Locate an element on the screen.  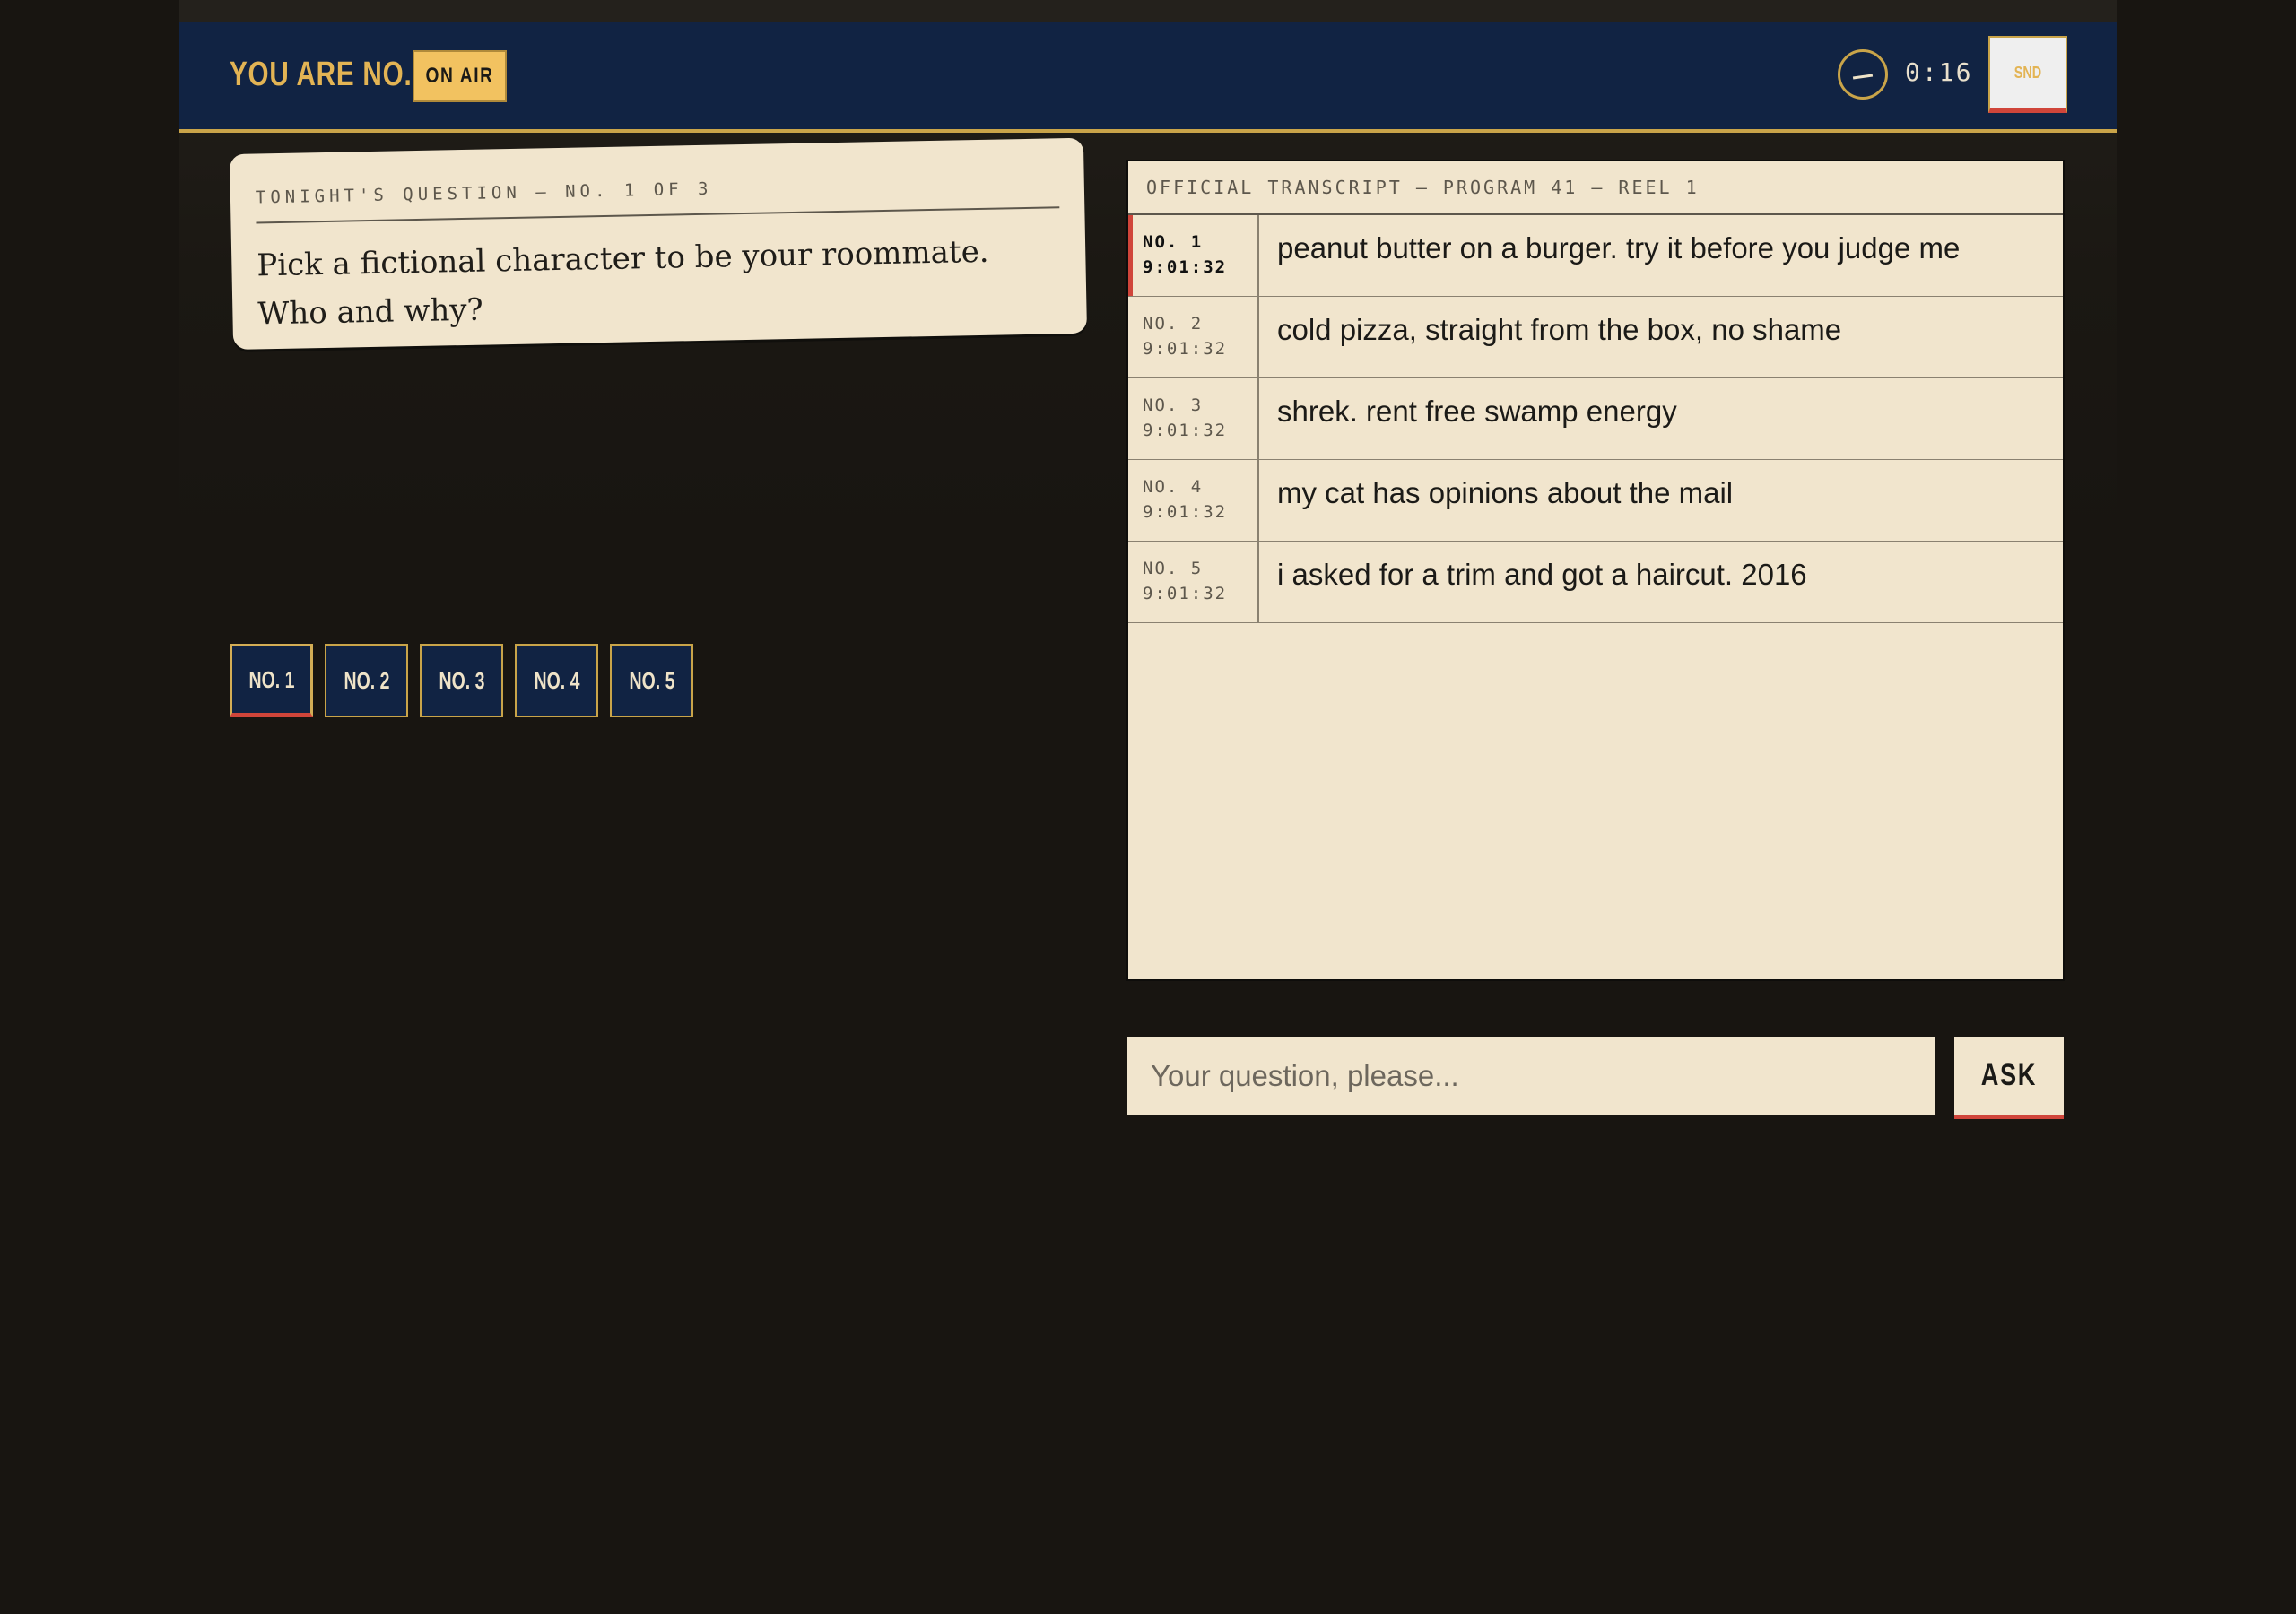
player-button-label: NO. 1 is located at coordinates (271, 679).